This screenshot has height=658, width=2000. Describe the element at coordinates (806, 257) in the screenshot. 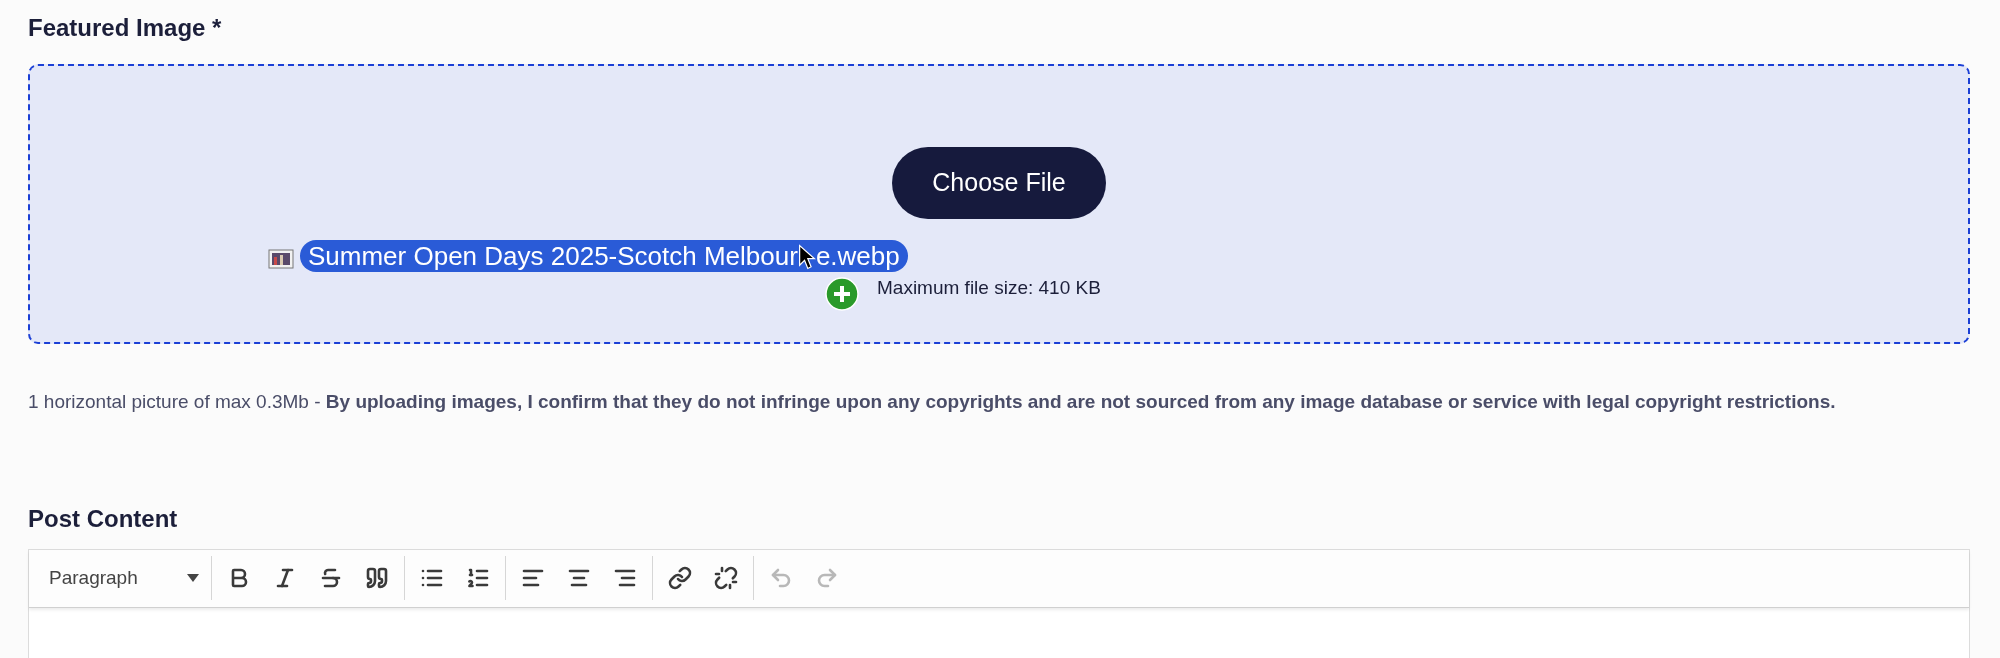

I see `cursor-icon` at that location.